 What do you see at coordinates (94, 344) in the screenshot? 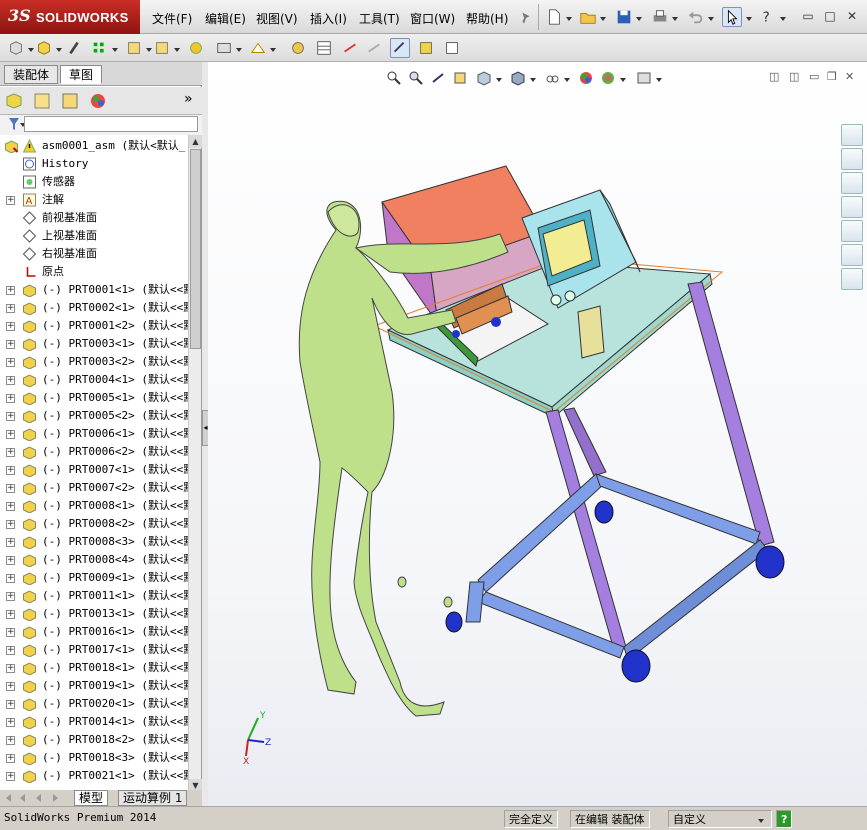
I see `tree-item: + (-) PRT0003<1> (默认<<默` at bounding box center [94, 344].